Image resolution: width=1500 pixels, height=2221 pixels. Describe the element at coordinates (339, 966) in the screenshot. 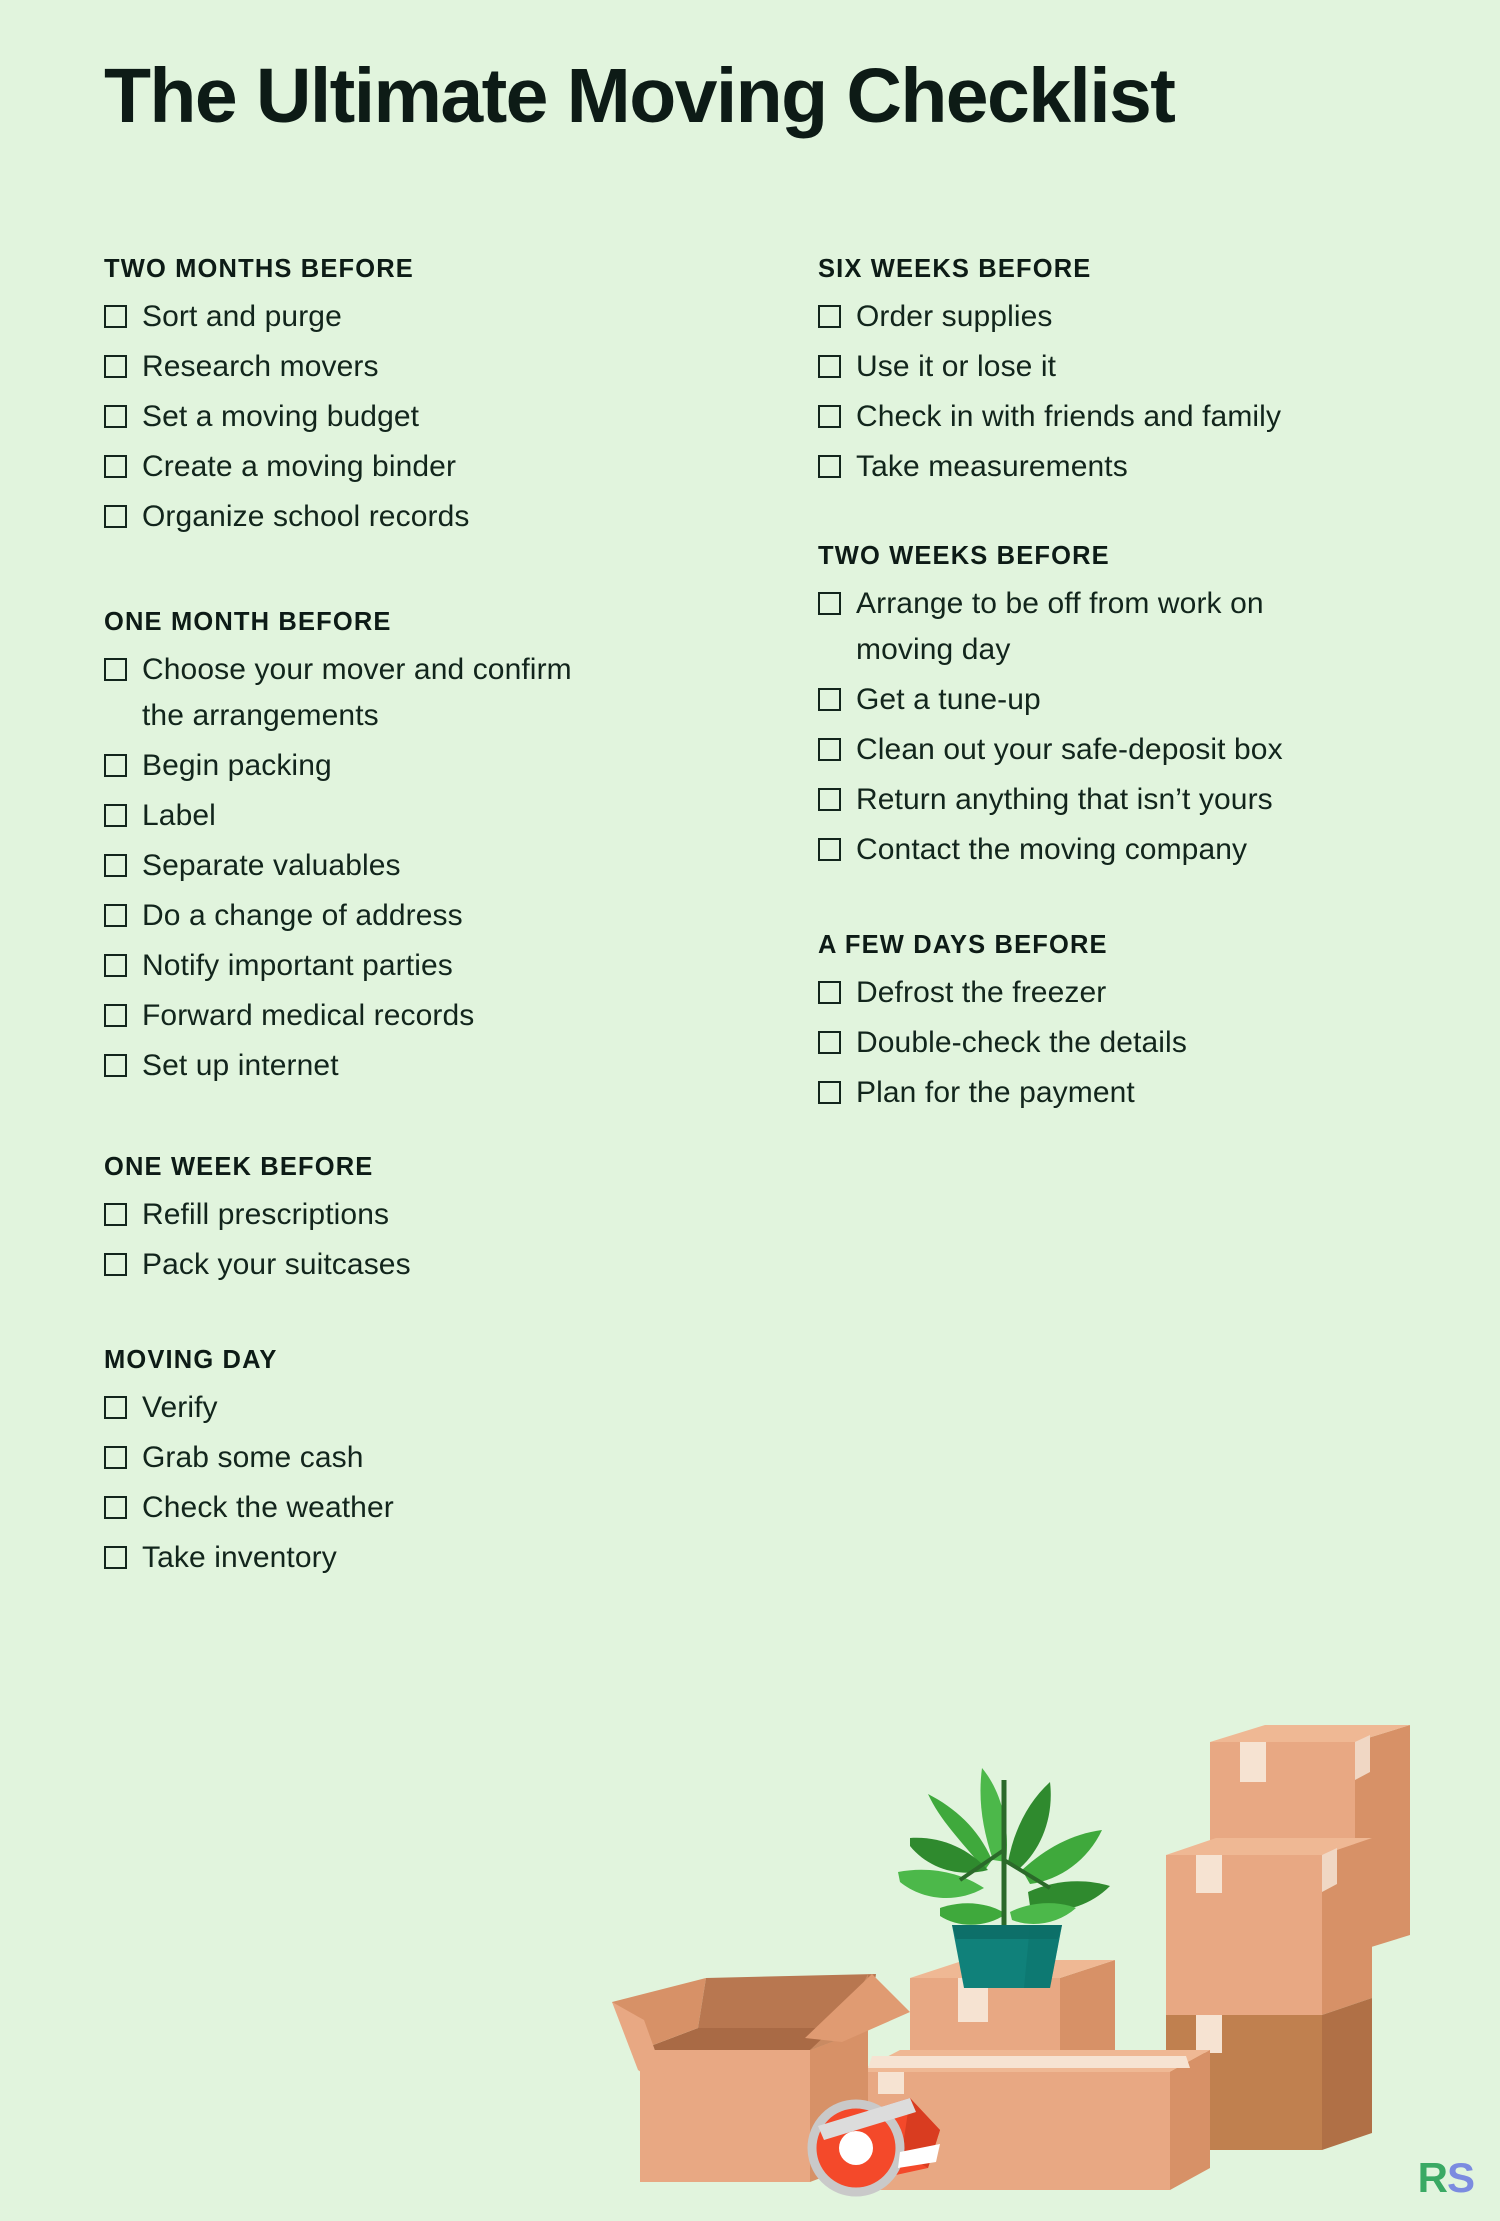

I see `checklist-item: Notify important parties` at that location.